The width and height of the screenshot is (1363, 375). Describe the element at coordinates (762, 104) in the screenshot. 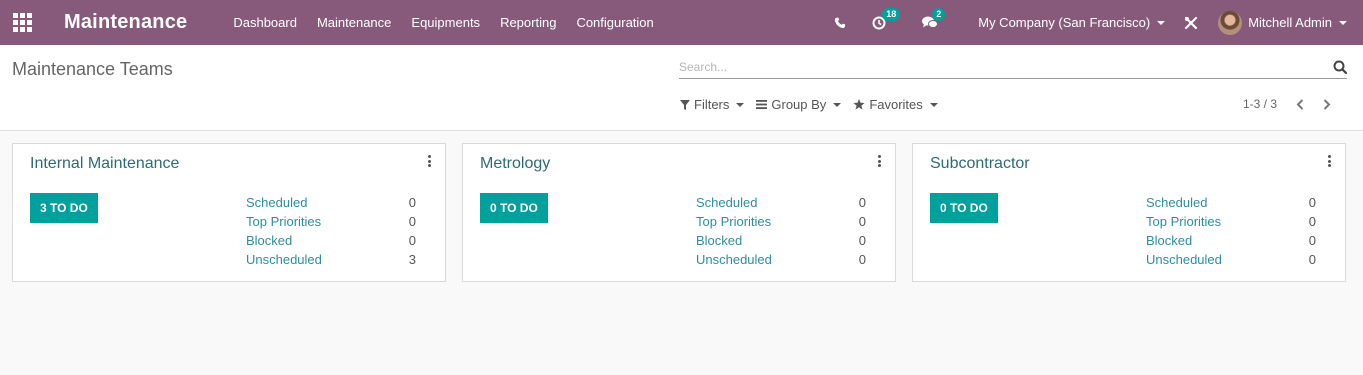

I see `list-icon` at that location.